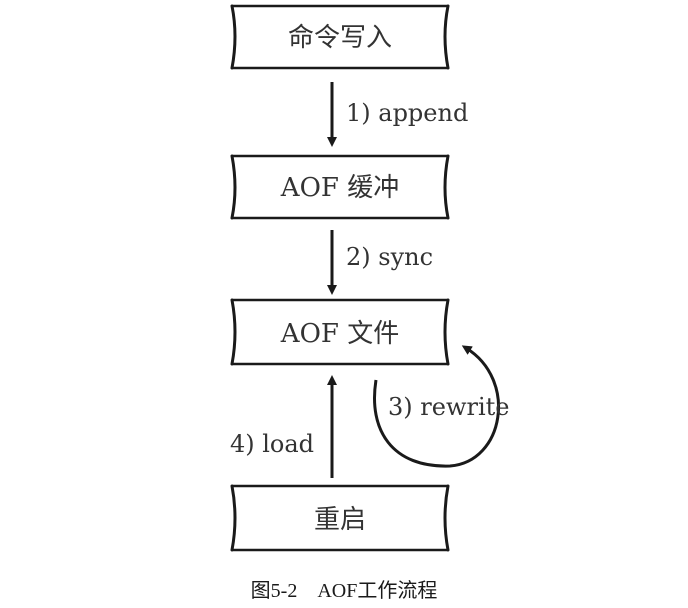 Image resolution: width=688 pixels, height=608 pixels. I want to click on node-aof-buffer-label: AOF 缓冲, so click(339, 188).